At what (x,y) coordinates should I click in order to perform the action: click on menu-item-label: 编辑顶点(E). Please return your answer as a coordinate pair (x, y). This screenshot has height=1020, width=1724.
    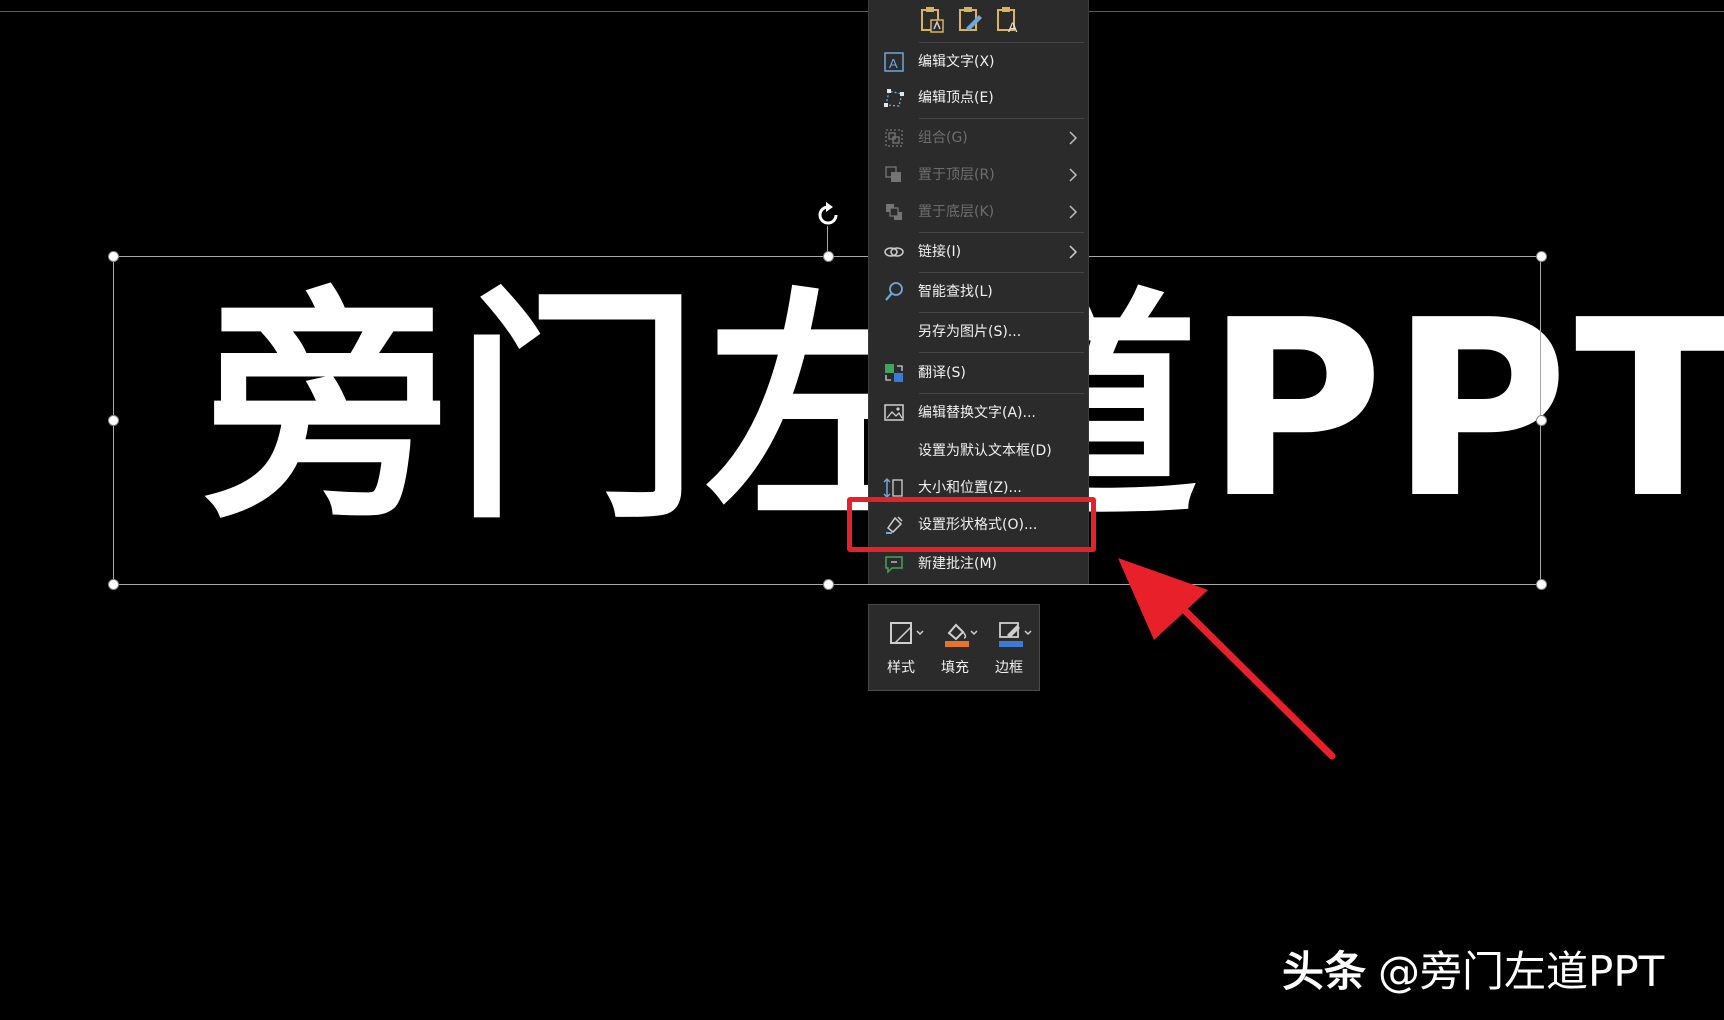
    Looking at the image, I should click on (956, 98).